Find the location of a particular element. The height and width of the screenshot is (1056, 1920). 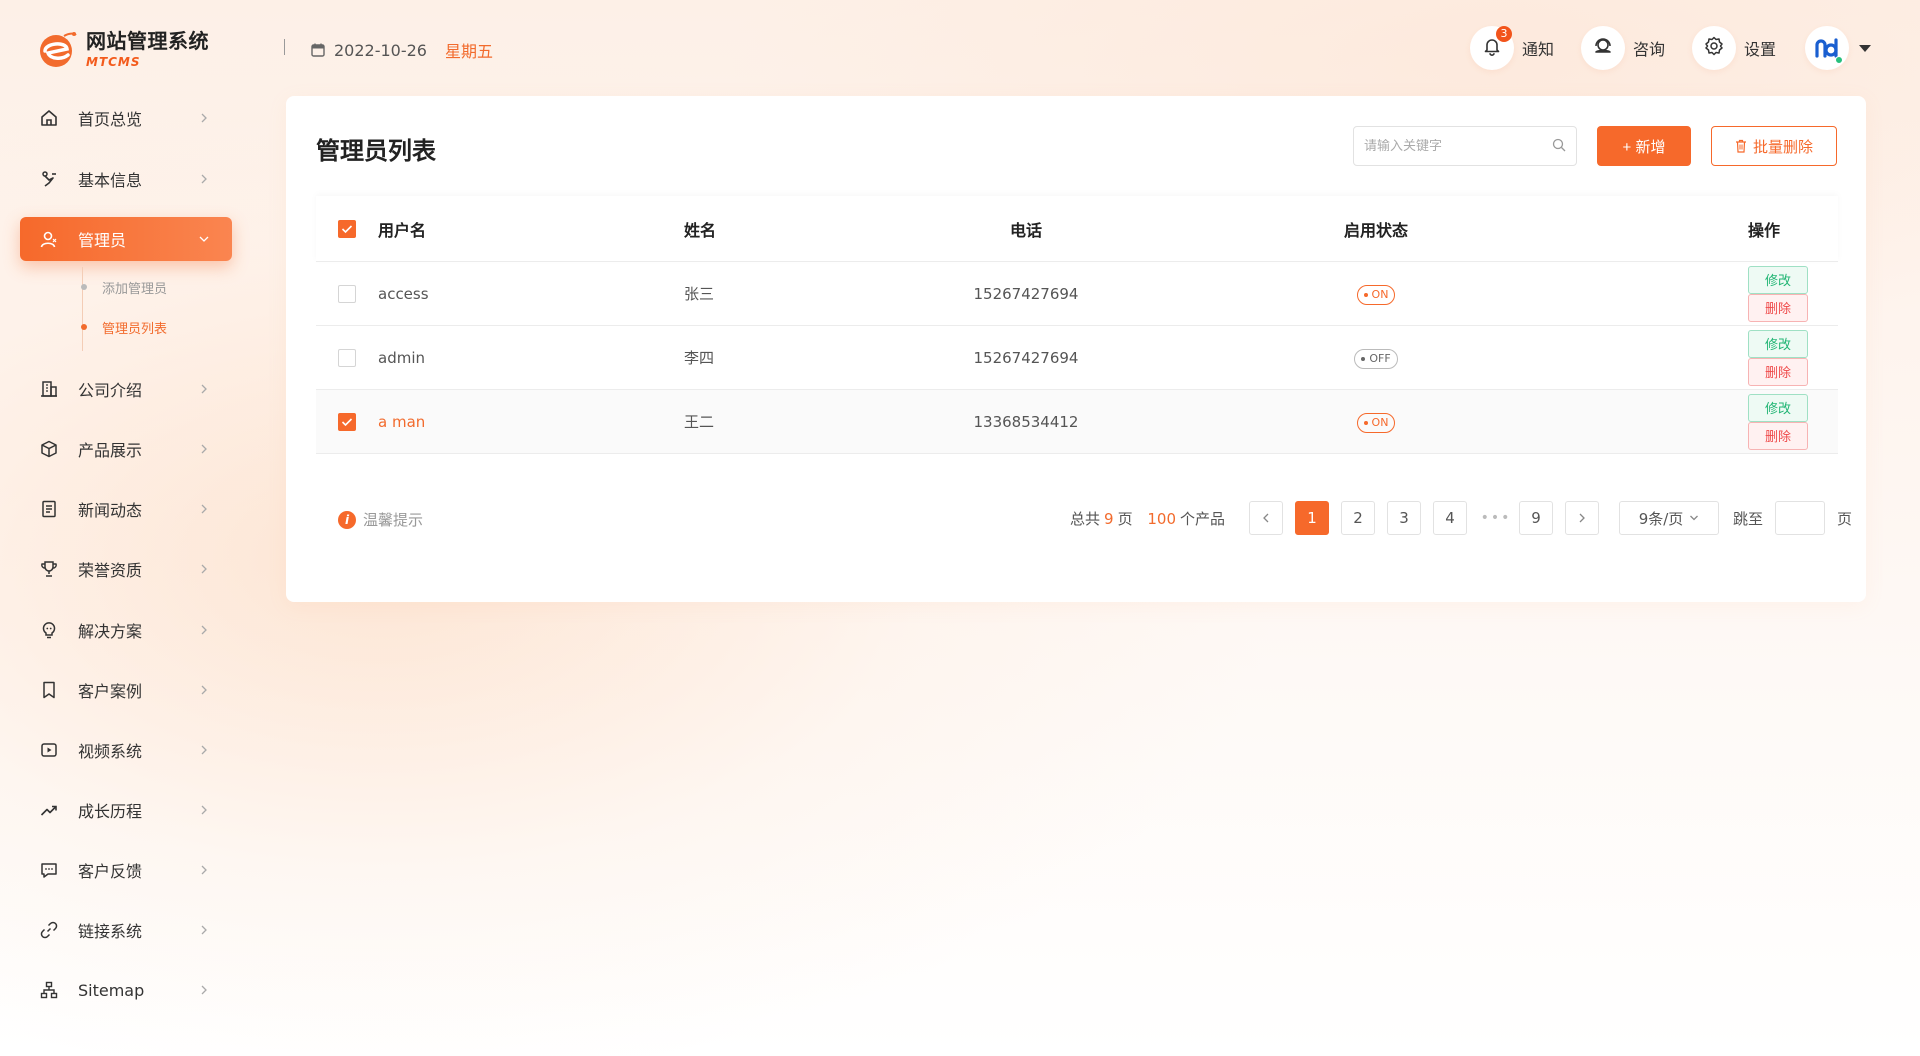

sidebar-item-home: 首页总览 is located at coordinates (126, 118).